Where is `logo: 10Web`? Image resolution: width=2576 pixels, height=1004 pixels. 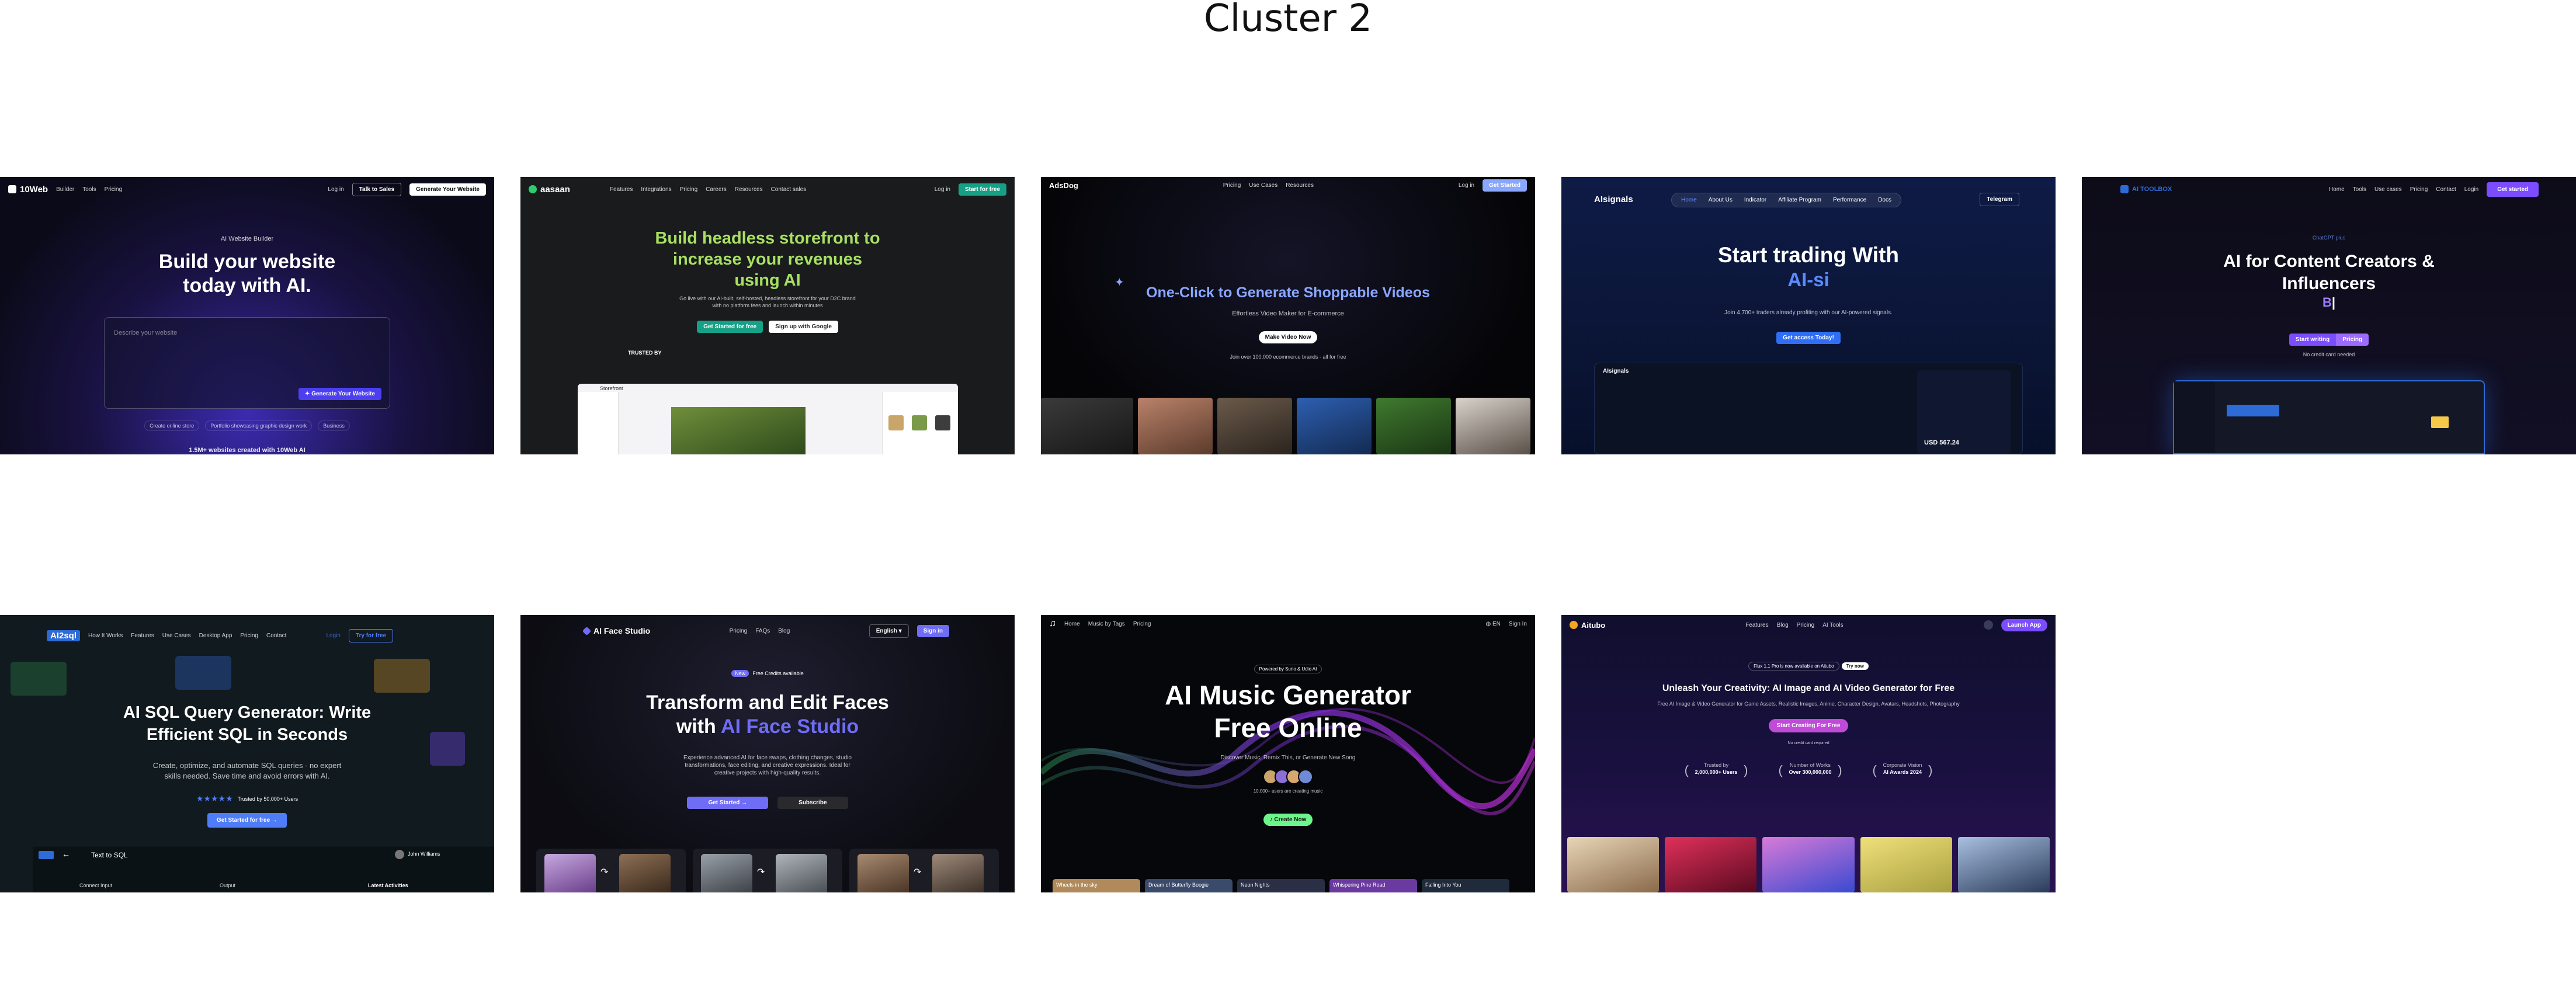 logo: 10Web is located at coordinates (28, 189).